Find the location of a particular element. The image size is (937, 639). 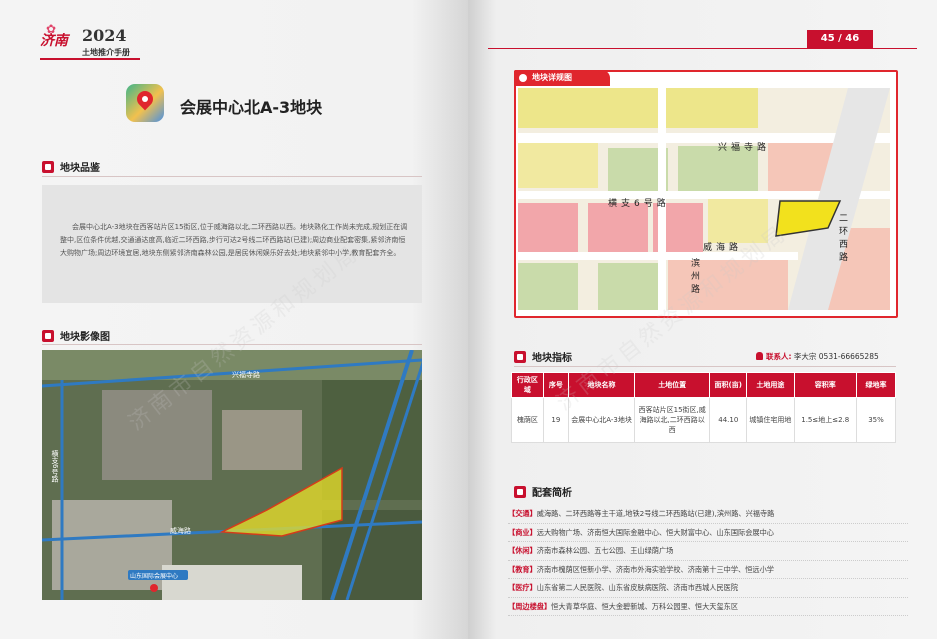

person-icon is located at coordinates (759, 356).